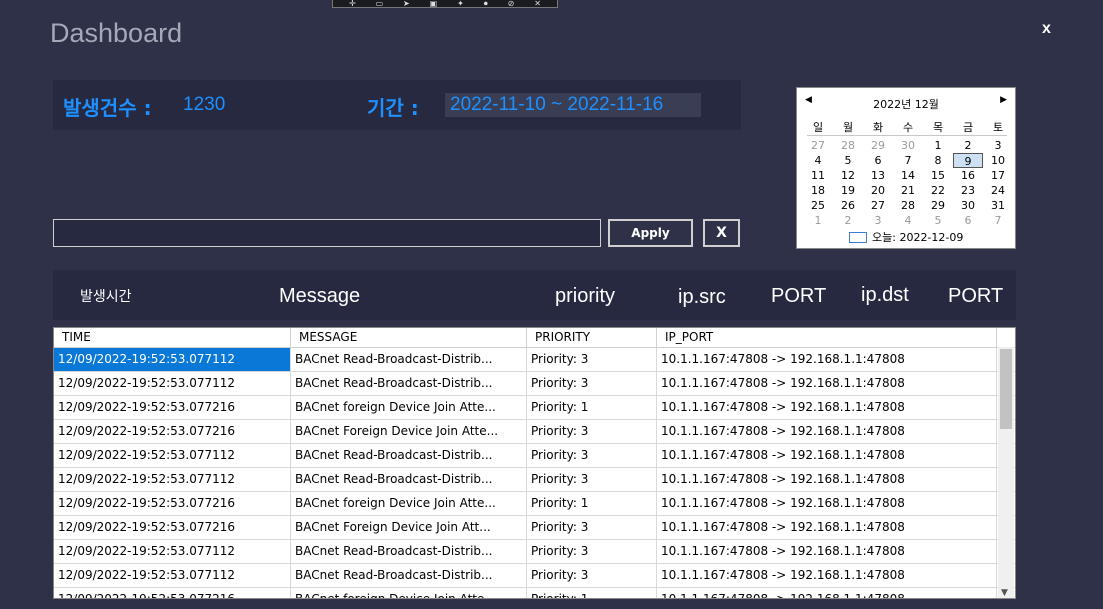 The width and height of the screenshot is (1103, 609). What do you see at coordinates (650, 233) in the screenshot?
I see `apply-button: Apply` at bounding box center [650, 233].